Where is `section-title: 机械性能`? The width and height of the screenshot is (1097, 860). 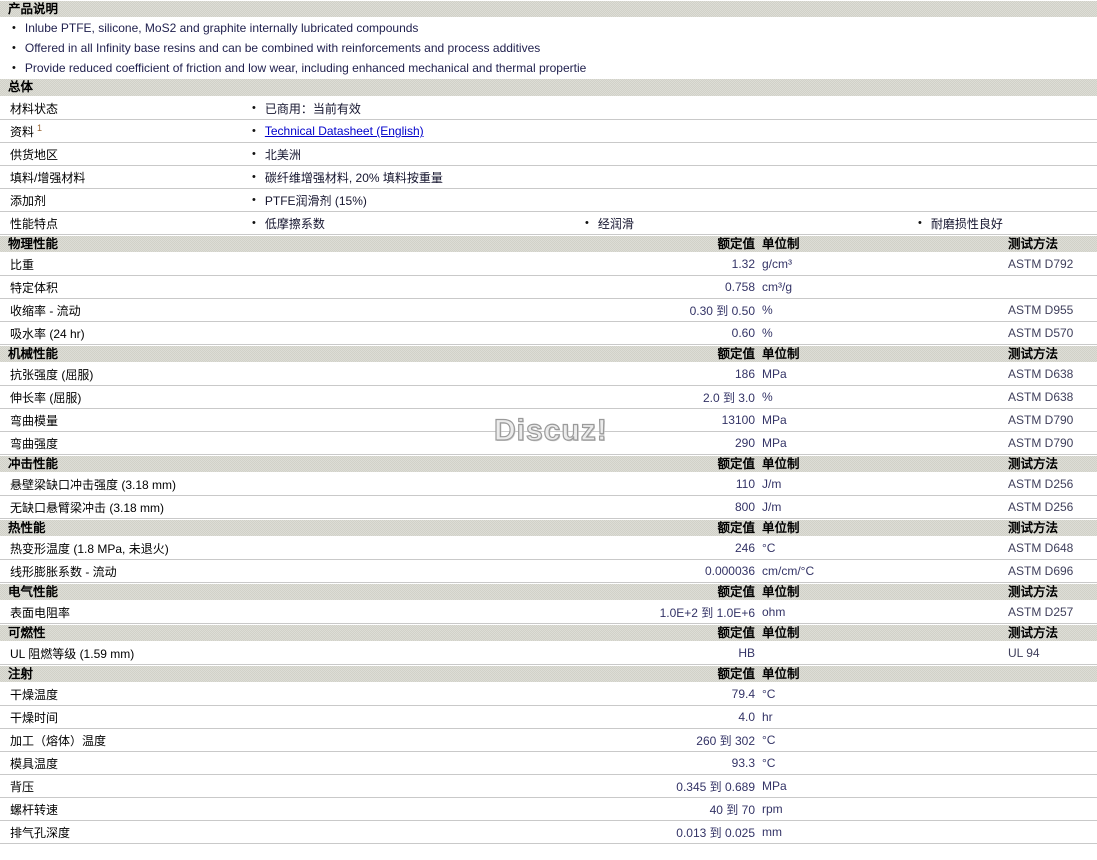
section-title: 机械性能 is located at coordinates (33, 354).